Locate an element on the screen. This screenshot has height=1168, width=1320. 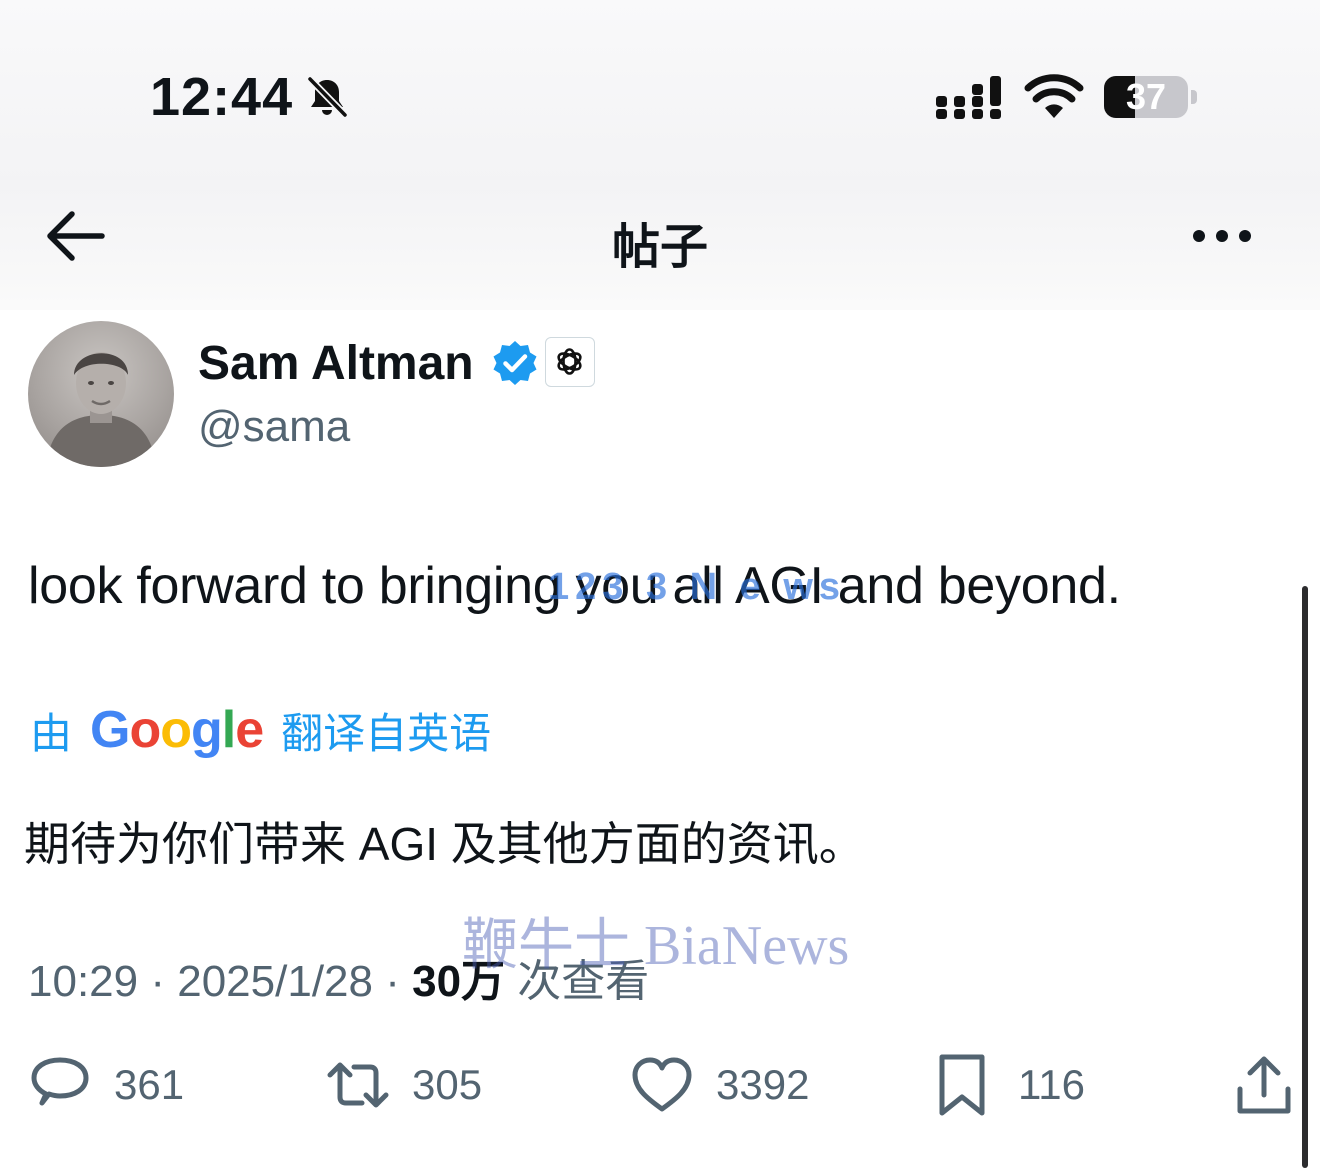
bell-slash-icon is located at coordinates (327, 97).